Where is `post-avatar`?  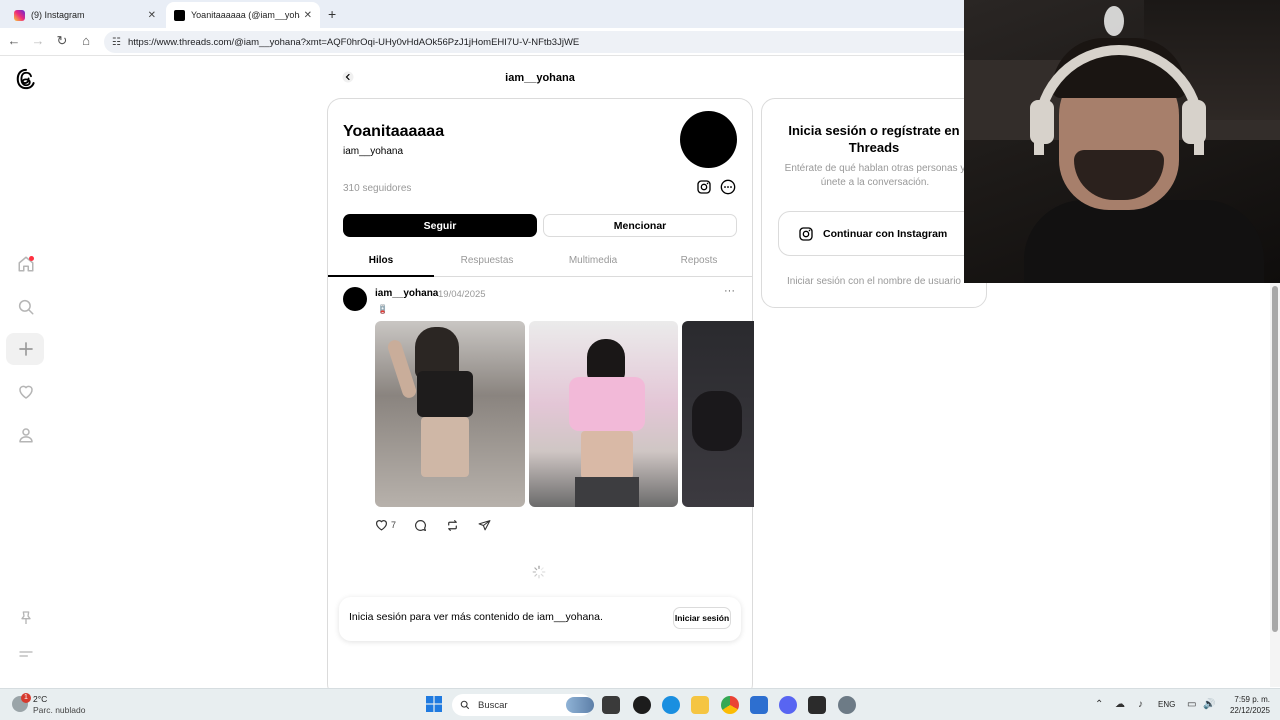 post-avatar is located at coordinates (355, 299).